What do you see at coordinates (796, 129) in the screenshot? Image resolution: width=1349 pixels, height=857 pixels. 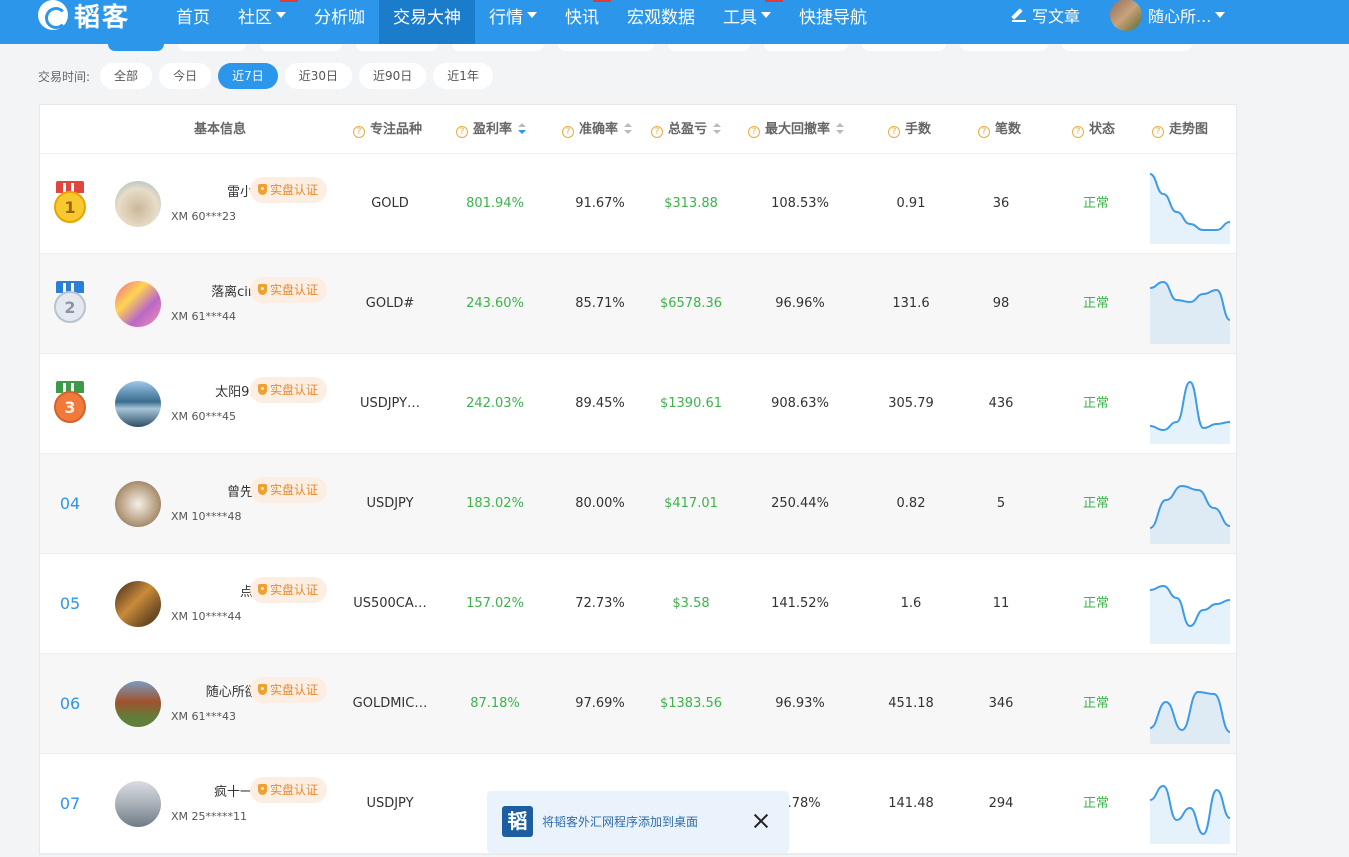 I see `header-max-drawdown: ? 最大回撤率` at bounding box center [796, 129].